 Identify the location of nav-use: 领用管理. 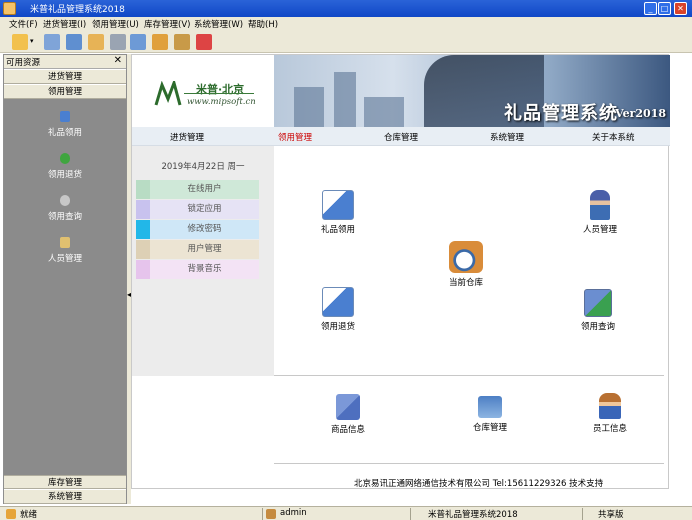
(295, 137).